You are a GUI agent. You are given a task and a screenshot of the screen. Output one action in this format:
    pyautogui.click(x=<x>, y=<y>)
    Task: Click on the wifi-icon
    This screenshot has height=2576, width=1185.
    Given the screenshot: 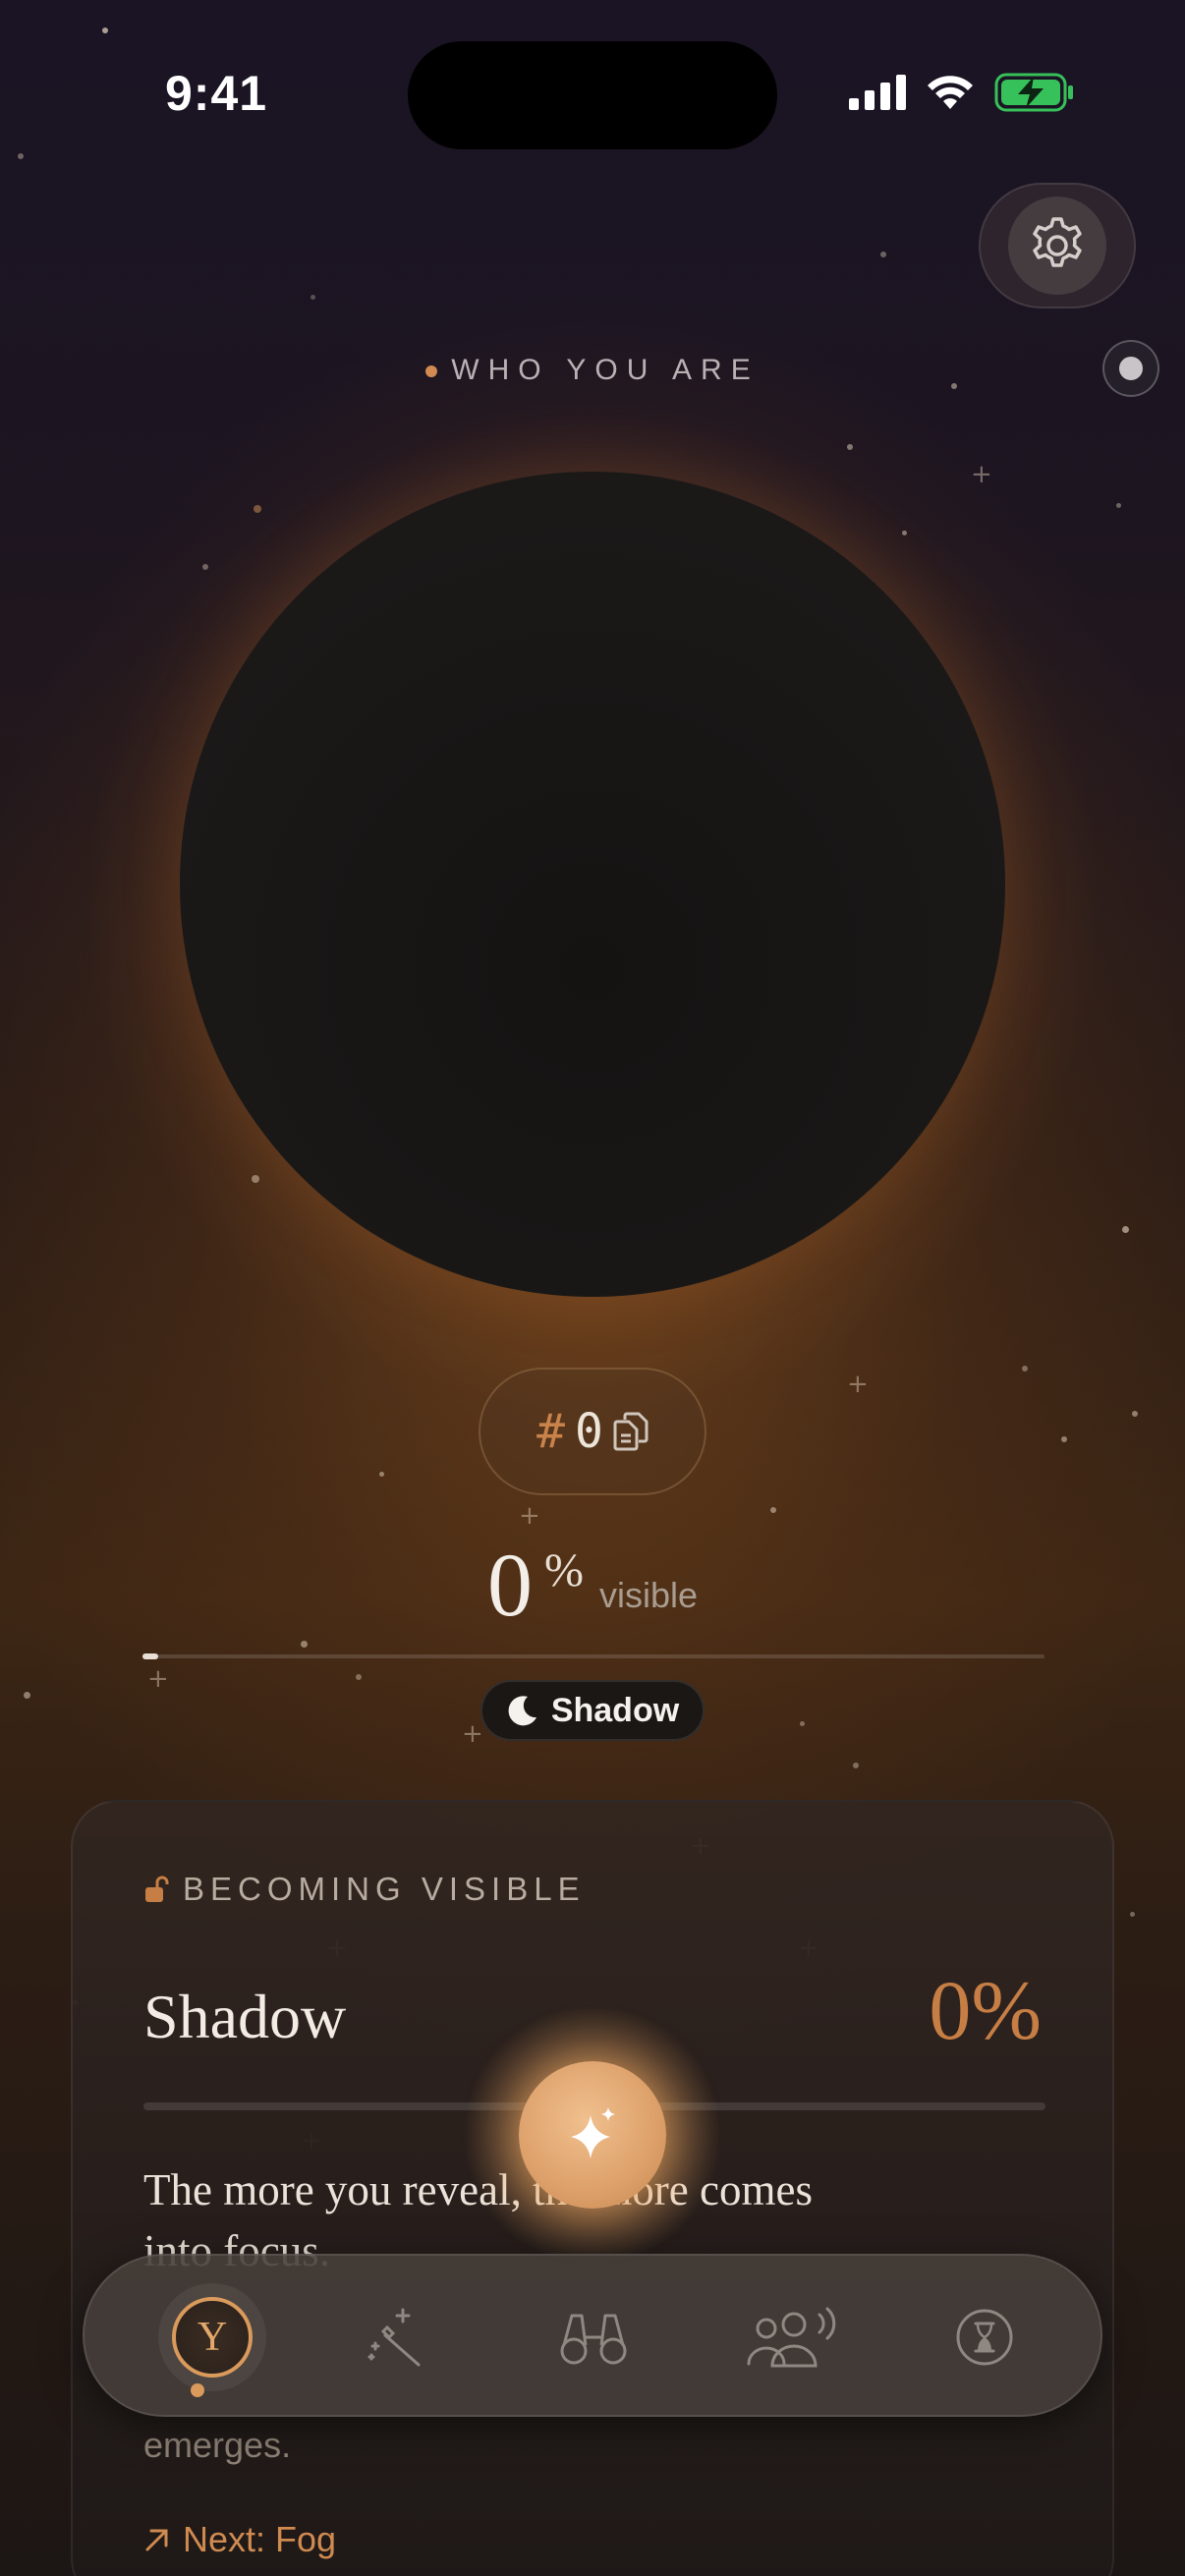 What is the action you would take?
    pyautogui.click(x=951, y=92)
    